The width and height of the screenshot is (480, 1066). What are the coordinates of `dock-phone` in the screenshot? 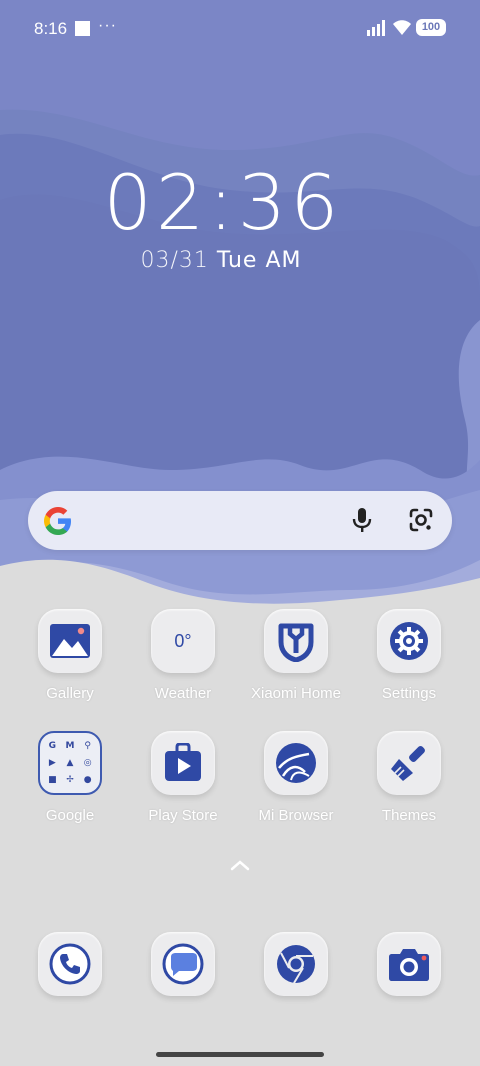 It's located at (70, 964).